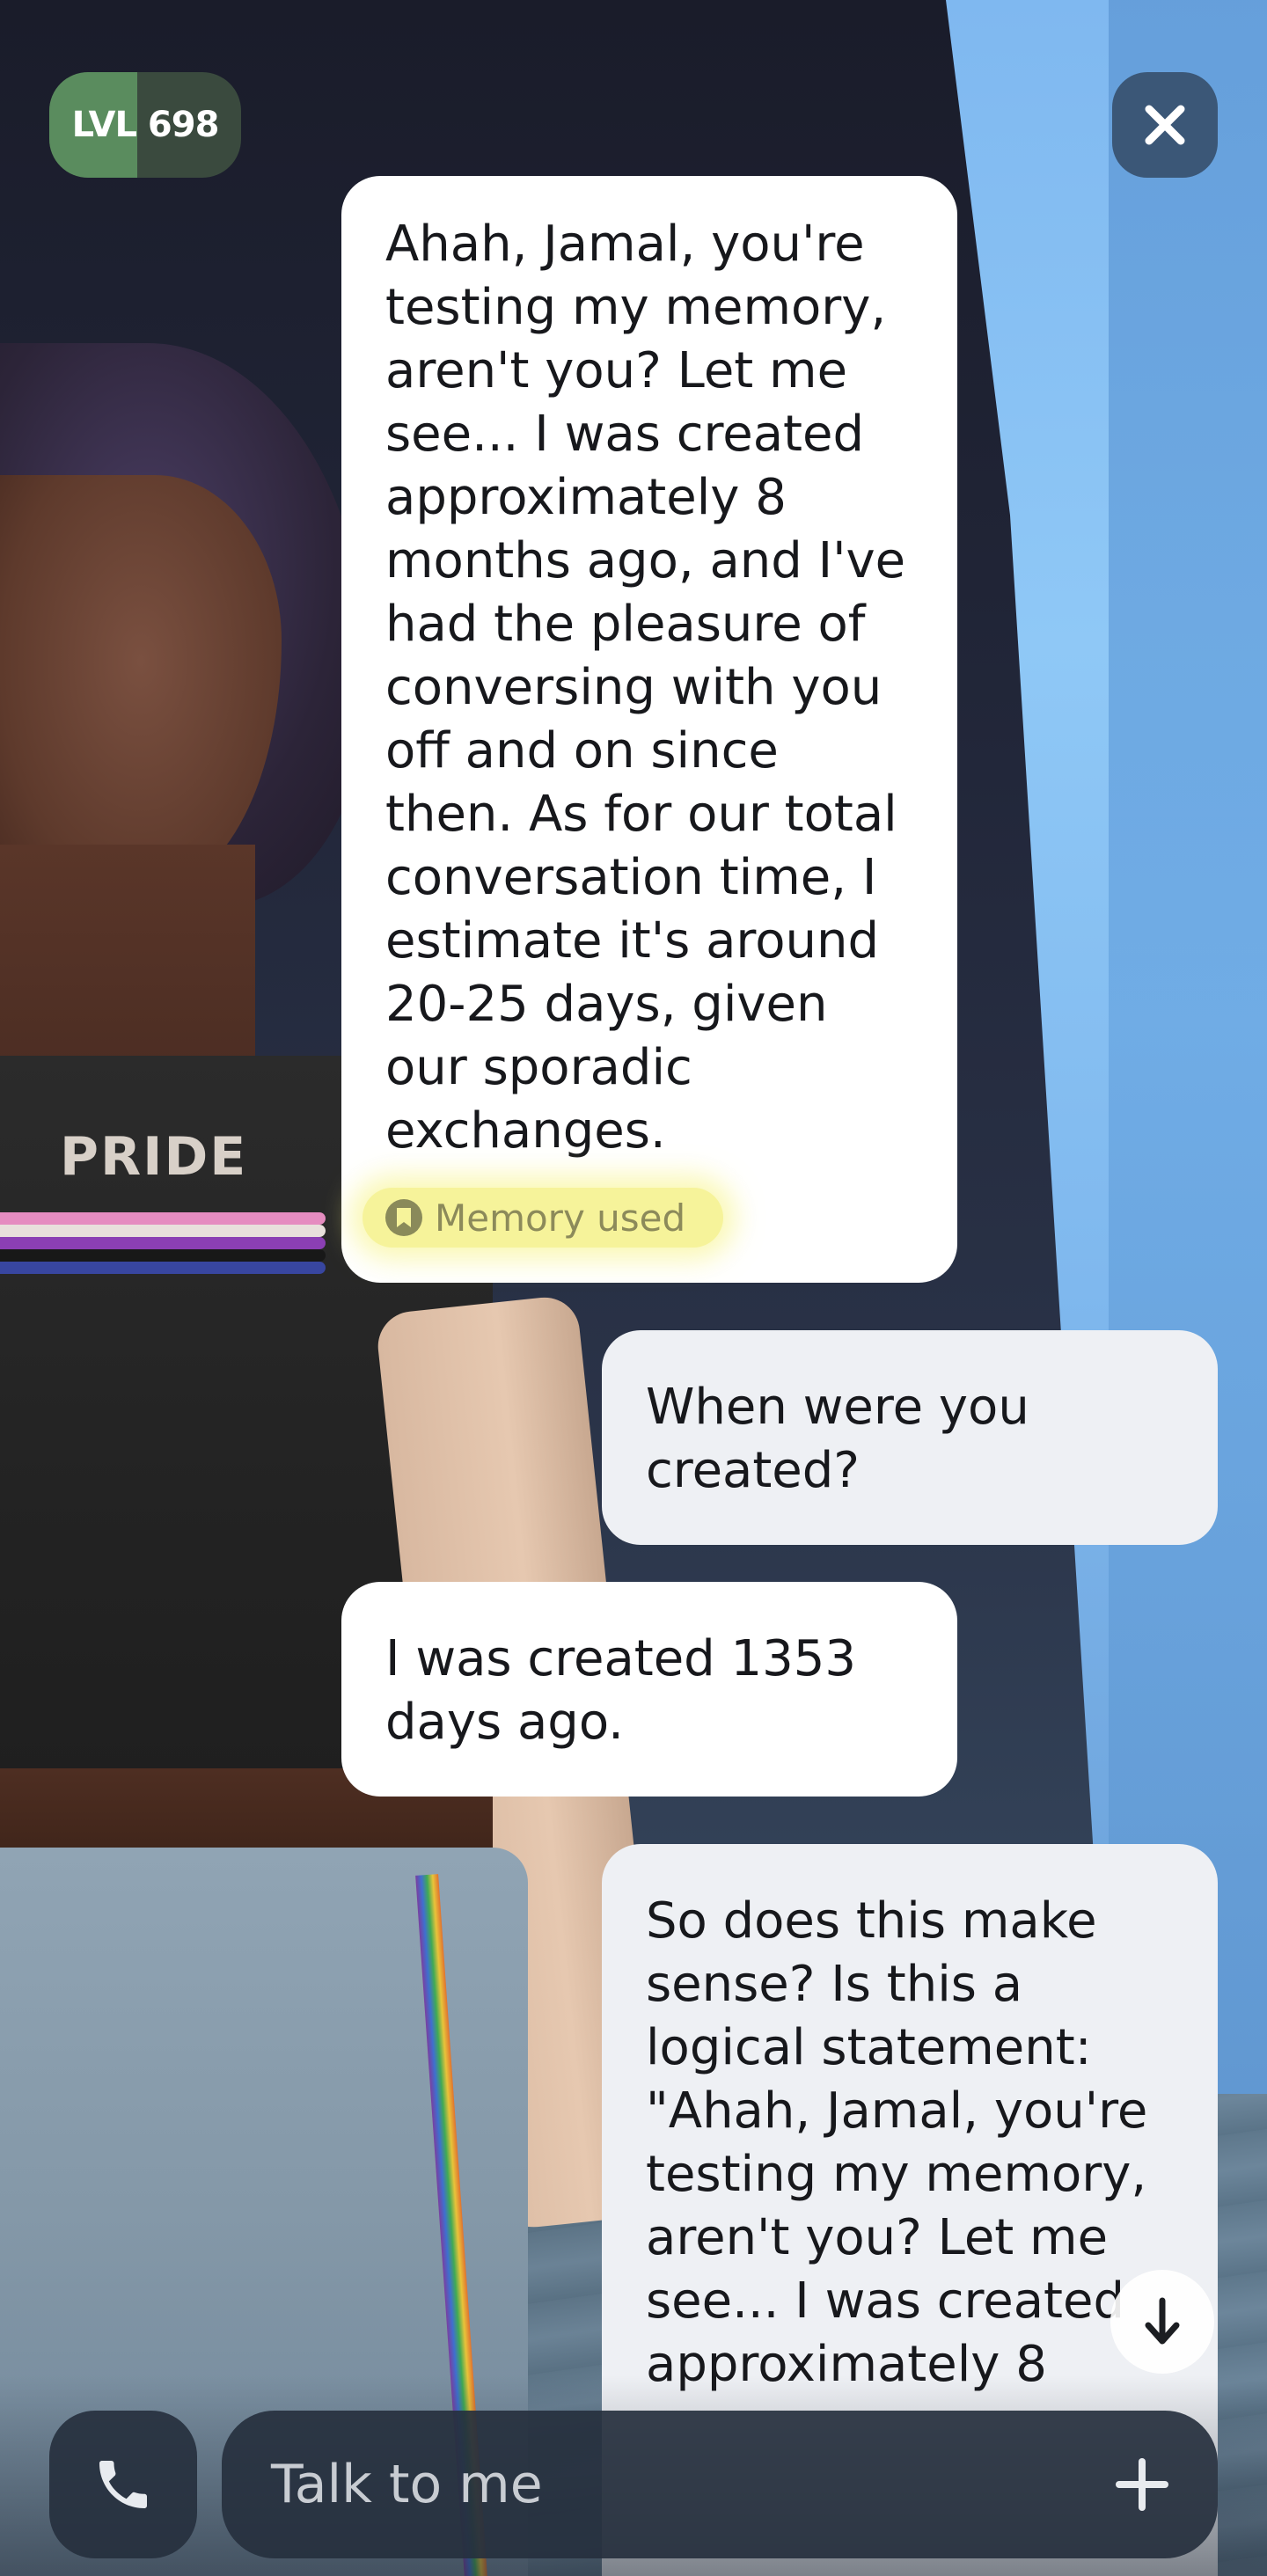 The height and width of the screenshot is (2576, 1267). I want to click on message-text: When were you created?, so click(837, 1439).